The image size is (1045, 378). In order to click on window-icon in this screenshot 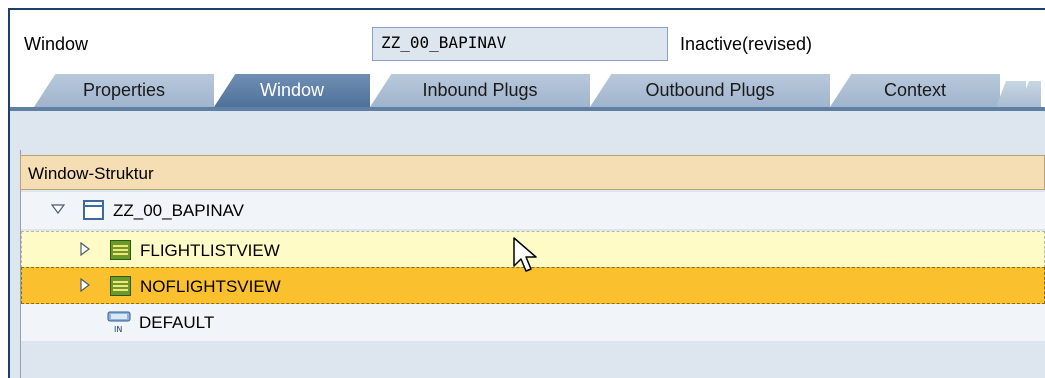, I will do `click(93, 210)`.